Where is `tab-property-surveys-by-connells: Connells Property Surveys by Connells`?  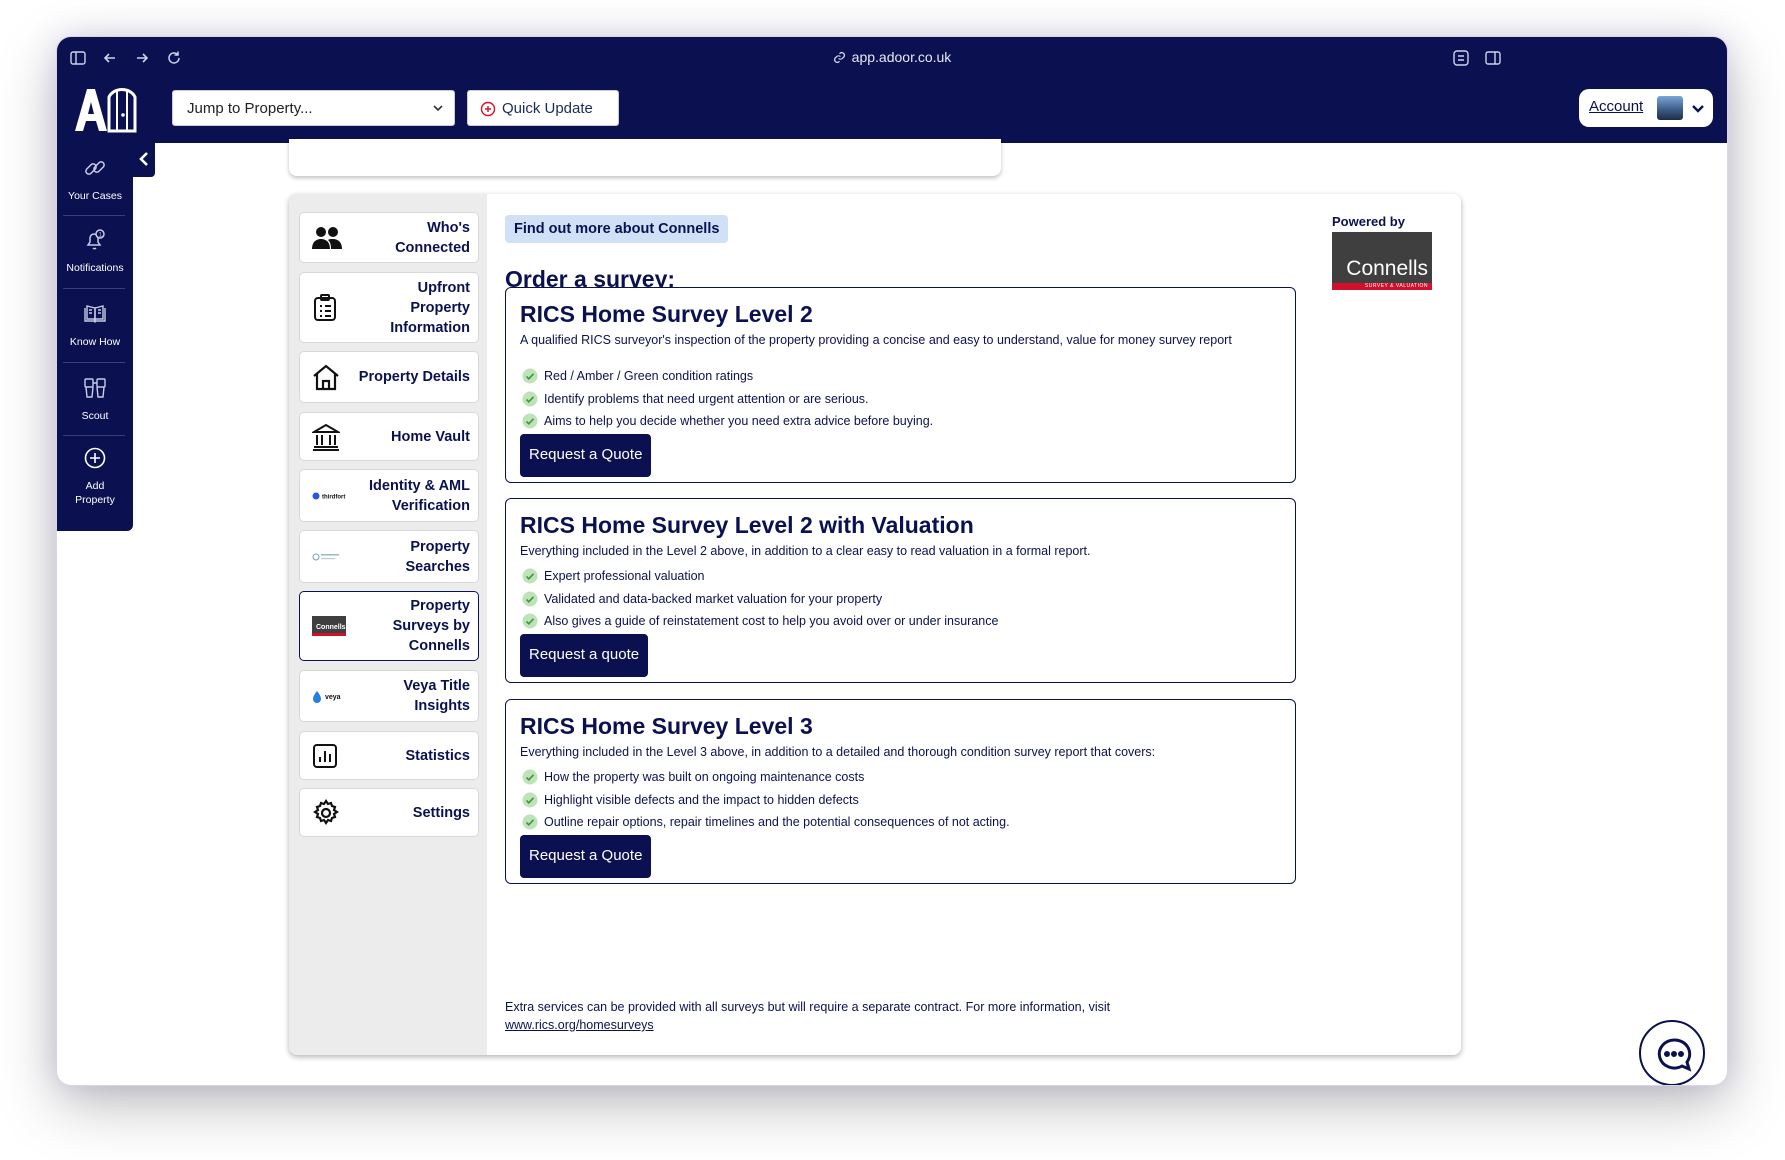
tab-property-surveys-by-connells: Connells Property Surveys by Connells is located at coordinates (389, 626).